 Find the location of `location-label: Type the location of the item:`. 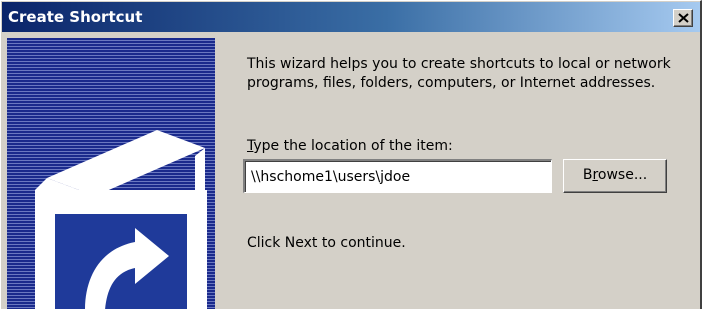

location-label: Type the location of the item: is located at coordinates (350, 146).